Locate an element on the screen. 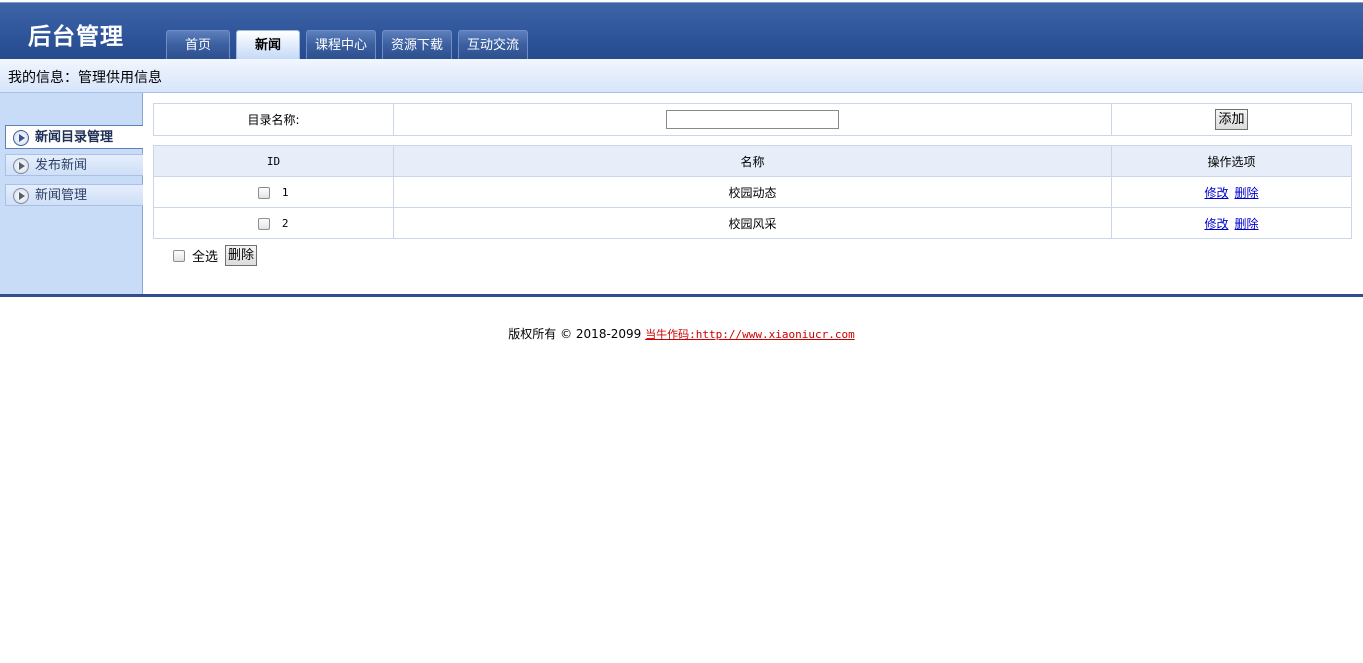 The width and height of the screenshot is (1363, 663). copyright-text: 版权所有 © 2018-2099 is located at coordinates (577, 334).